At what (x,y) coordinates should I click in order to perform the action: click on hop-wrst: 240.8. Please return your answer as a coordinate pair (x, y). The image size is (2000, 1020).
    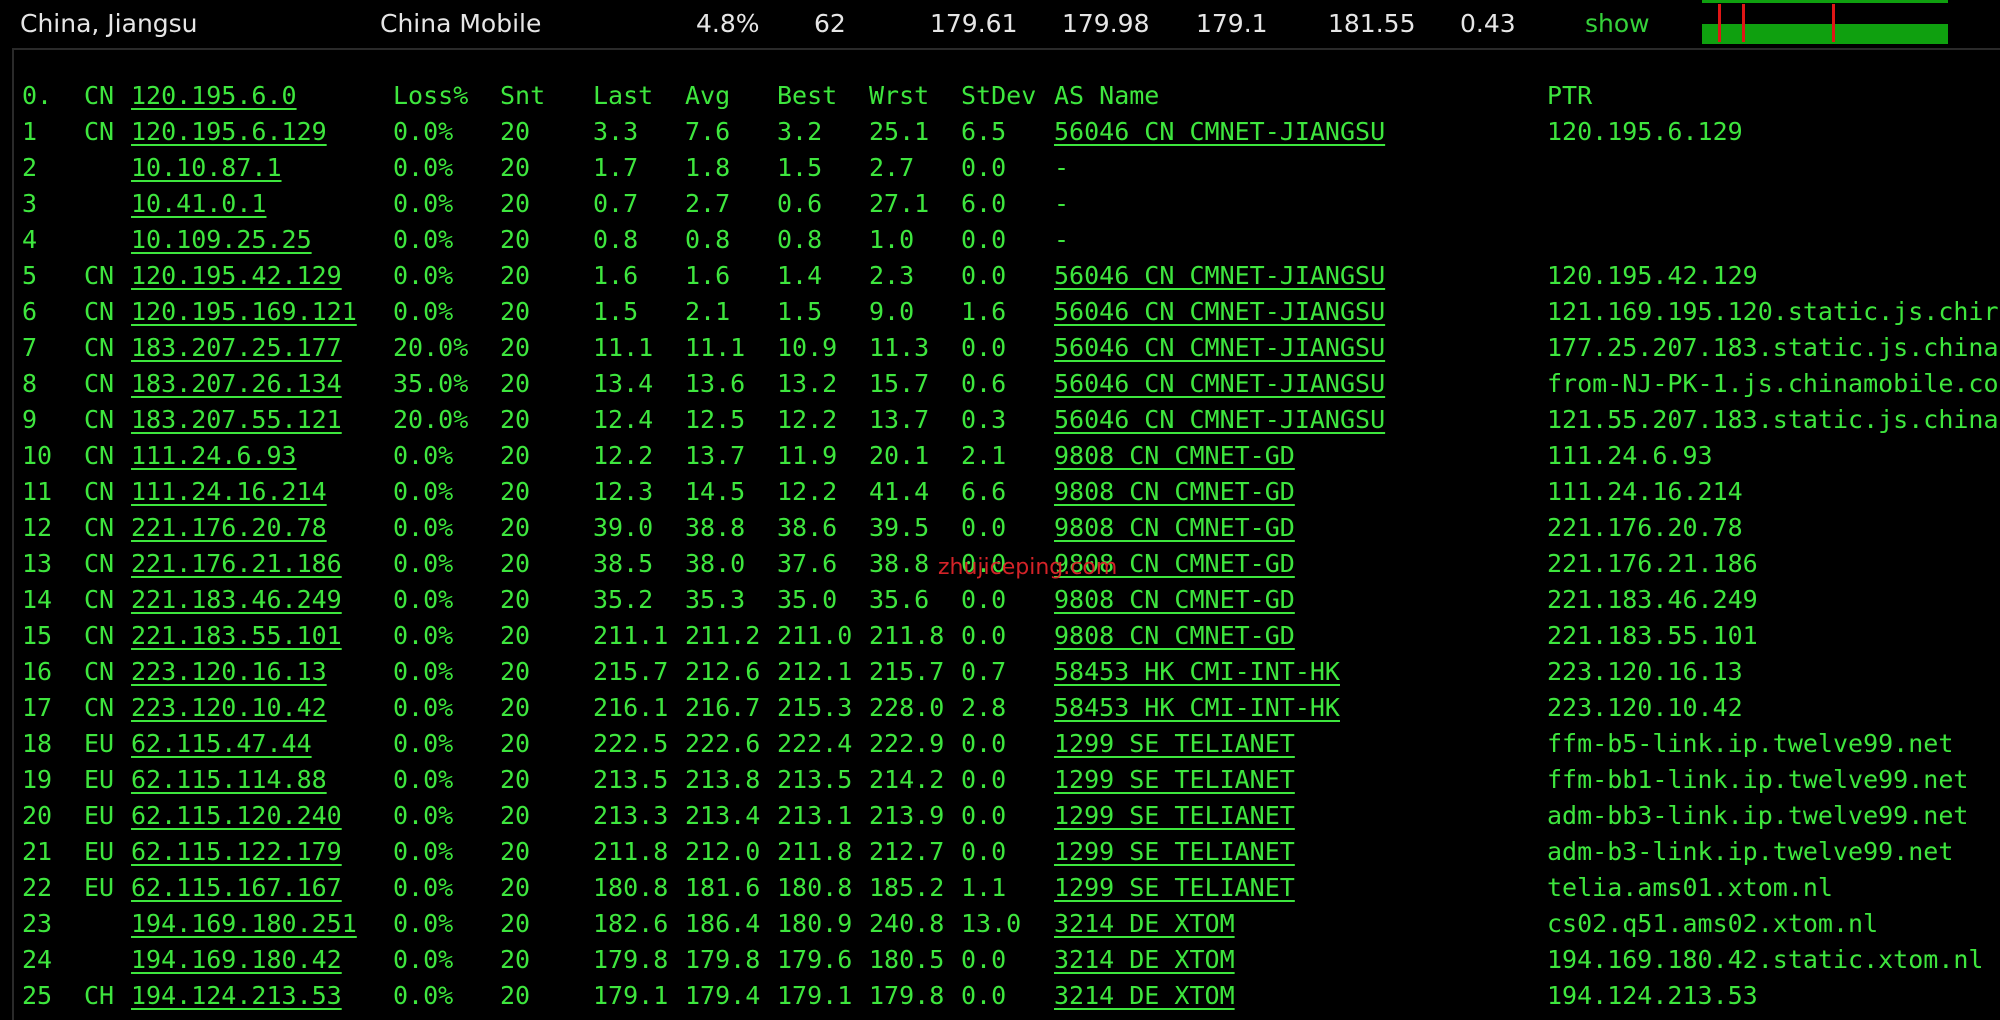
    Looking at the image, I should click on (907, 923).